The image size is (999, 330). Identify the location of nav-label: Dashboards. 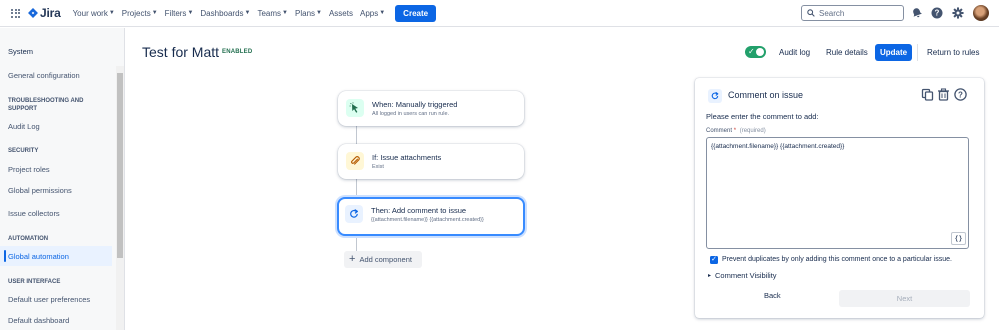
(222, 13).